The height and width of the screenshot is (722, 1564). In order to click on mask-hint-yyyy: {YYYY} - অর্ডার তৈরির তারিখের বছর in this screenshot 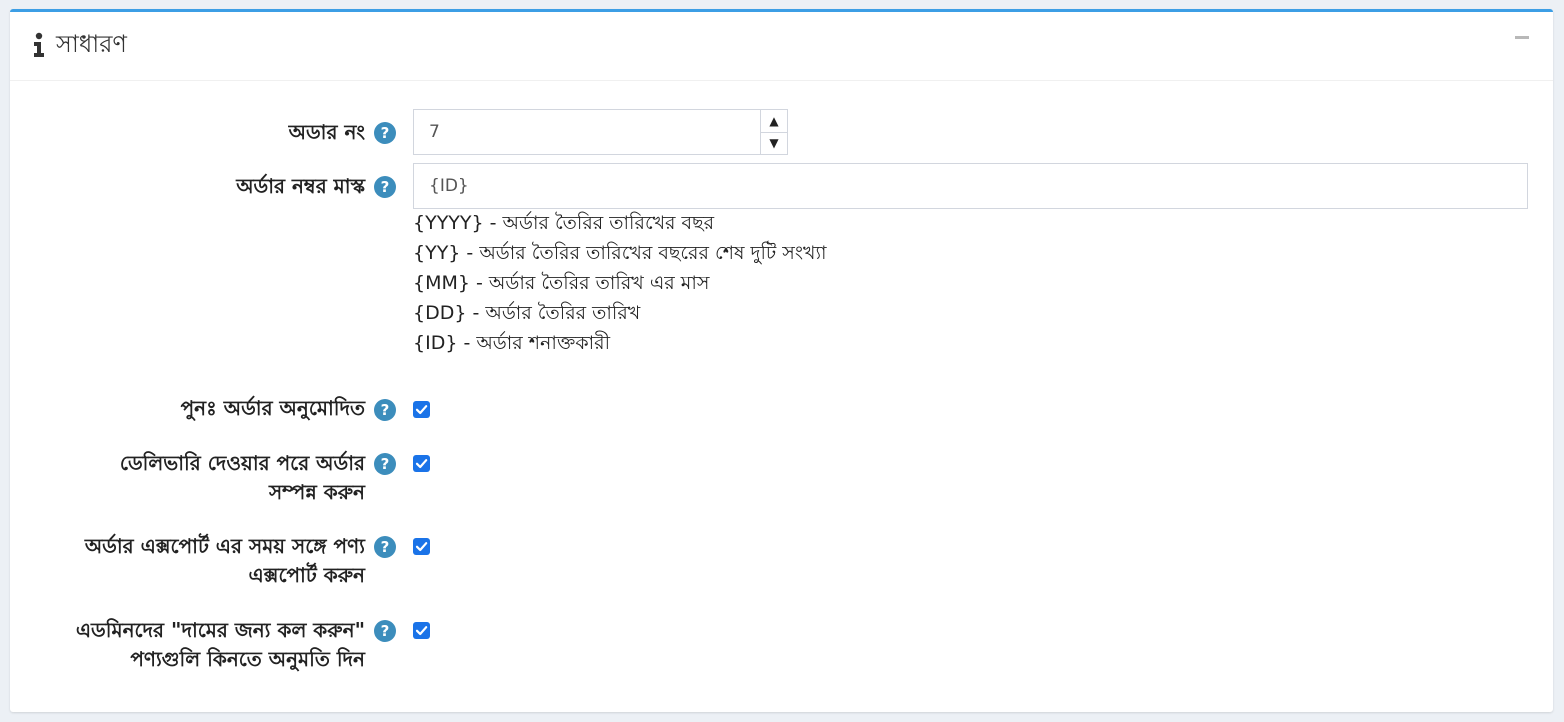, I will do `click(564, 223)`.